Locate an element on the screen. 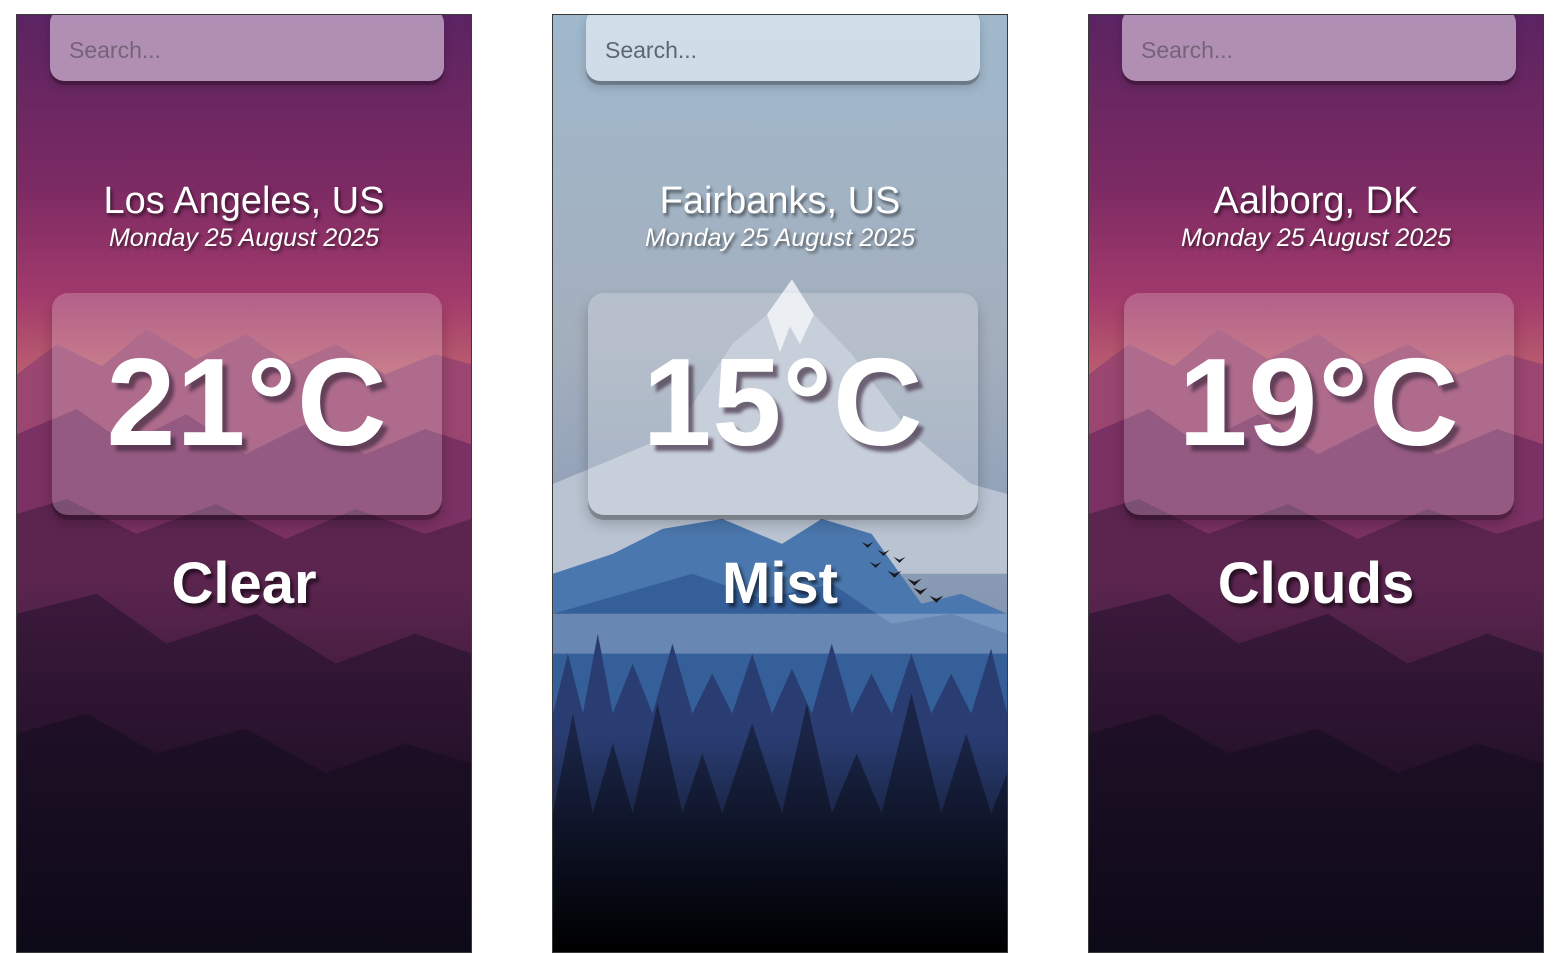 The width and height of the screenshot is (1560, 965). temperature-box: 21°C is located at coordinates (247, 404).